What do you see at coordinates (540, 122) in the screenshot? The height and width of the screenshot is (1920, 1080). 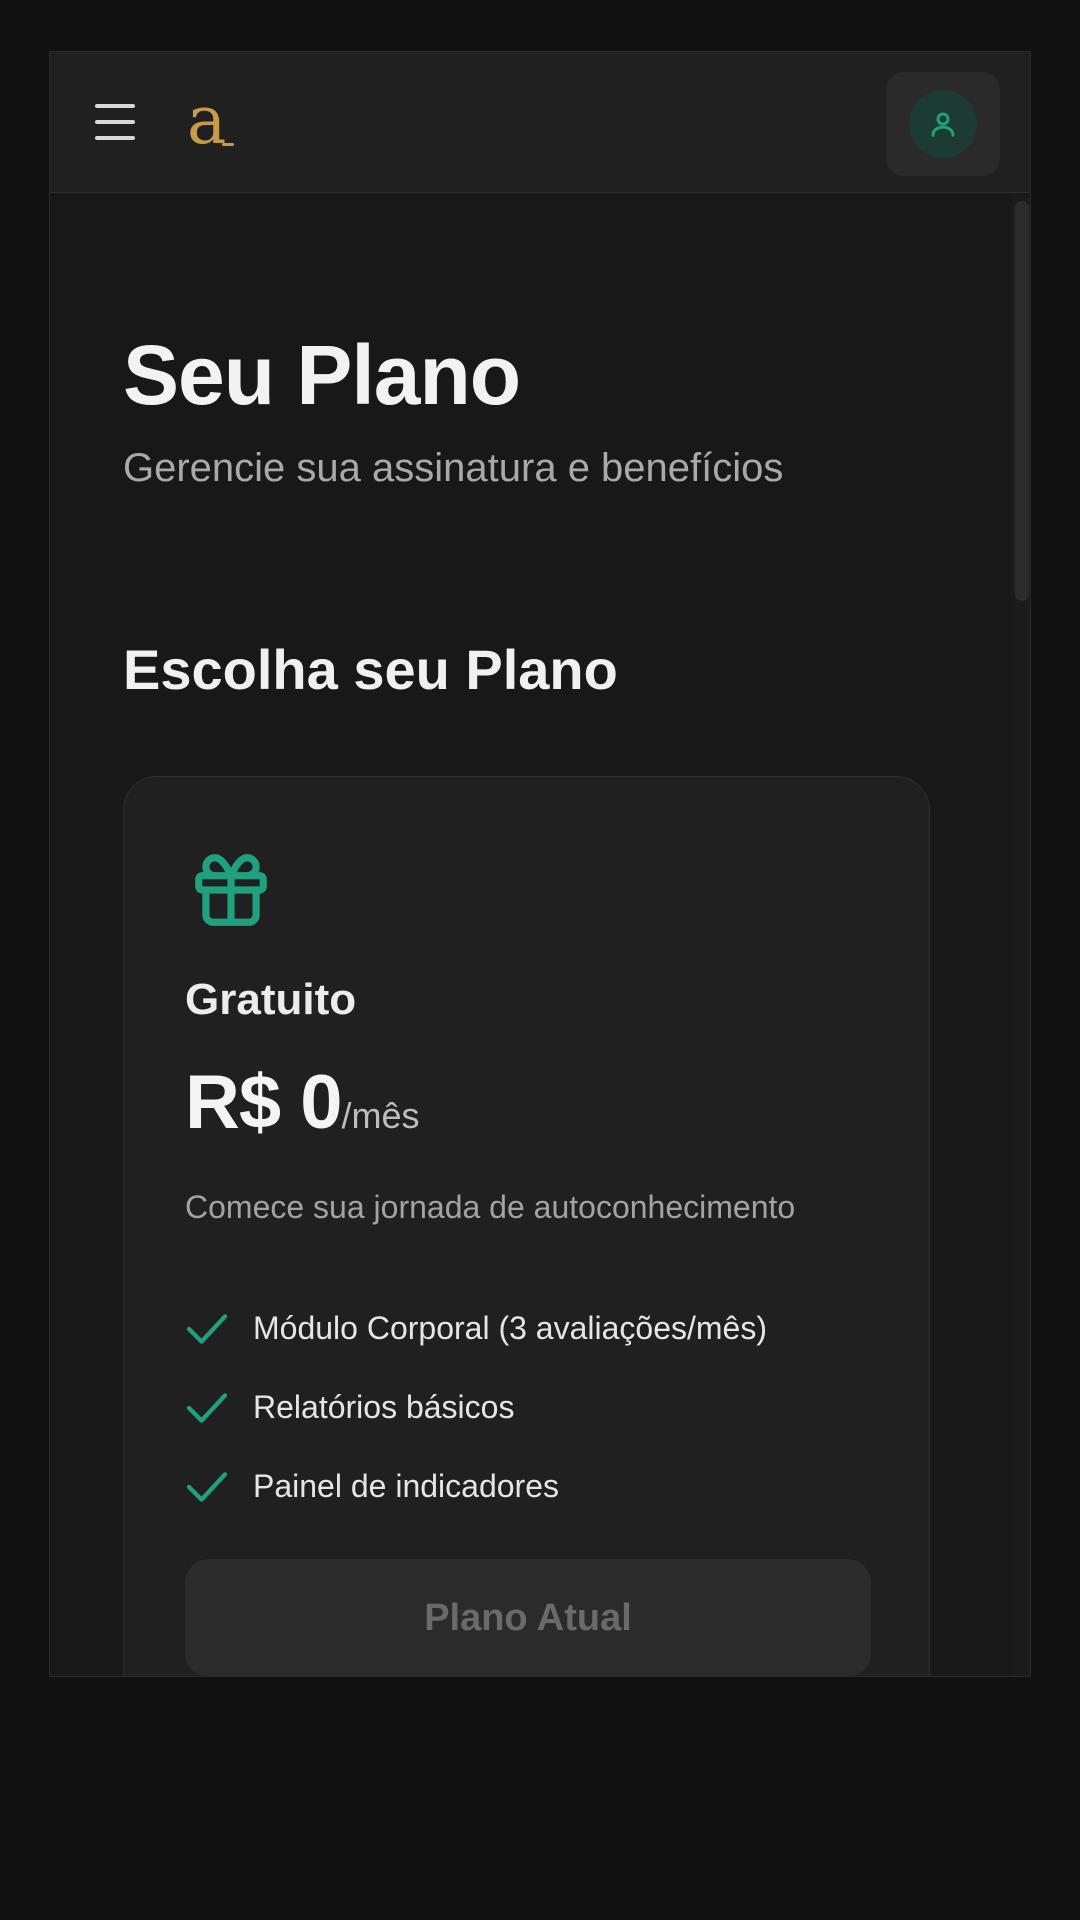 I see `top-bar: a` at bounding box center [540, 122].